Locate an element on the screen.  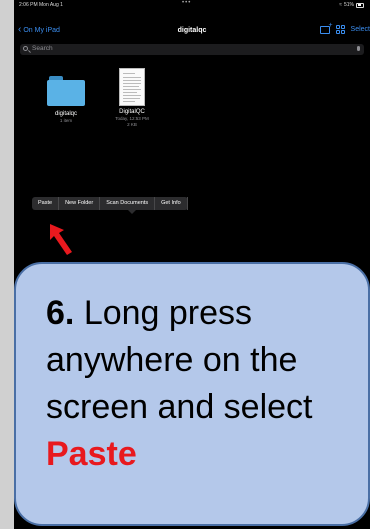
select-button: Select is located at coordinates (360, 29).